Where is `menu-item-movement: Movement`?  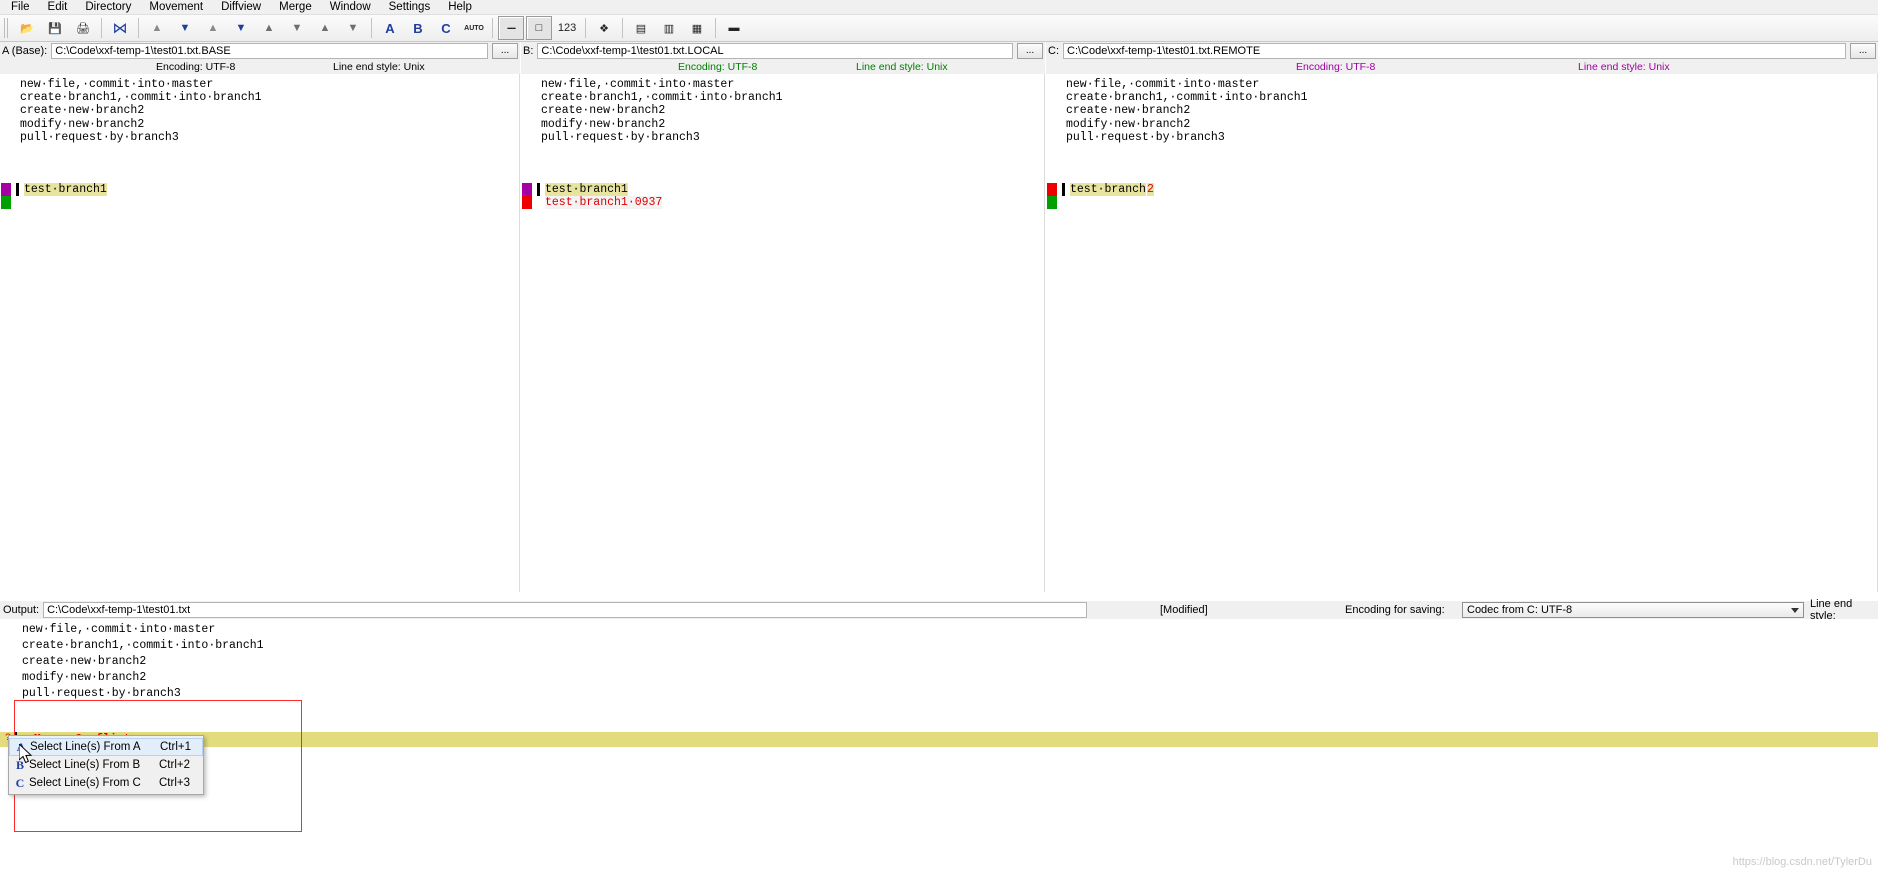 menu-item-movement: Movement is located at coordinates (176, 7).